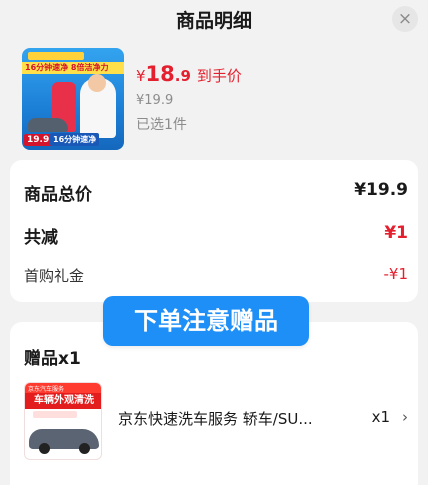  Describe the element at coordinates (75, 139) in the screenshot. I see `product-image-slogan: 16分钟速净` at that location.